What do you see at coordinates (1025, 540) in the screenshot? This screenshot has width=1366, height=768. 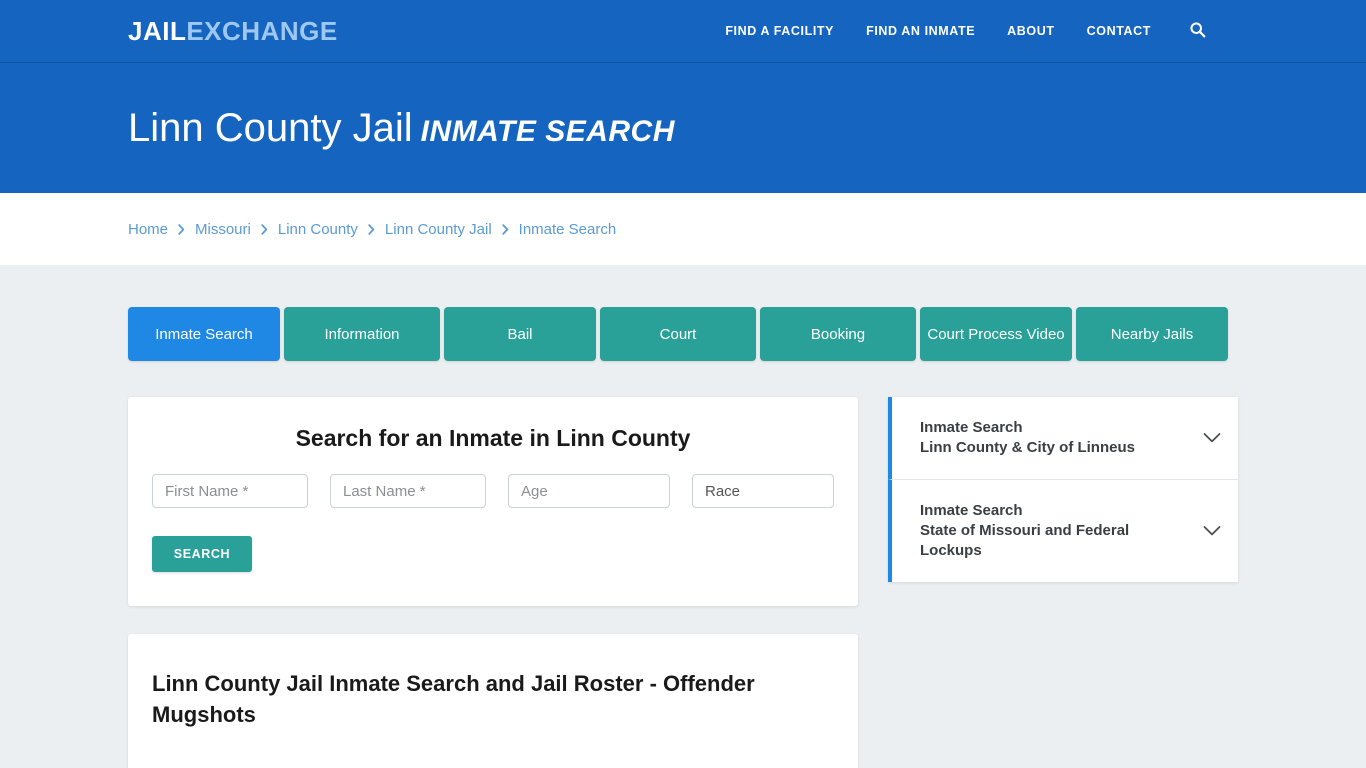 I see `sidebar-item-subtitle: State of Missouri and Federal Lockups` at bounding box center [1025, 540].